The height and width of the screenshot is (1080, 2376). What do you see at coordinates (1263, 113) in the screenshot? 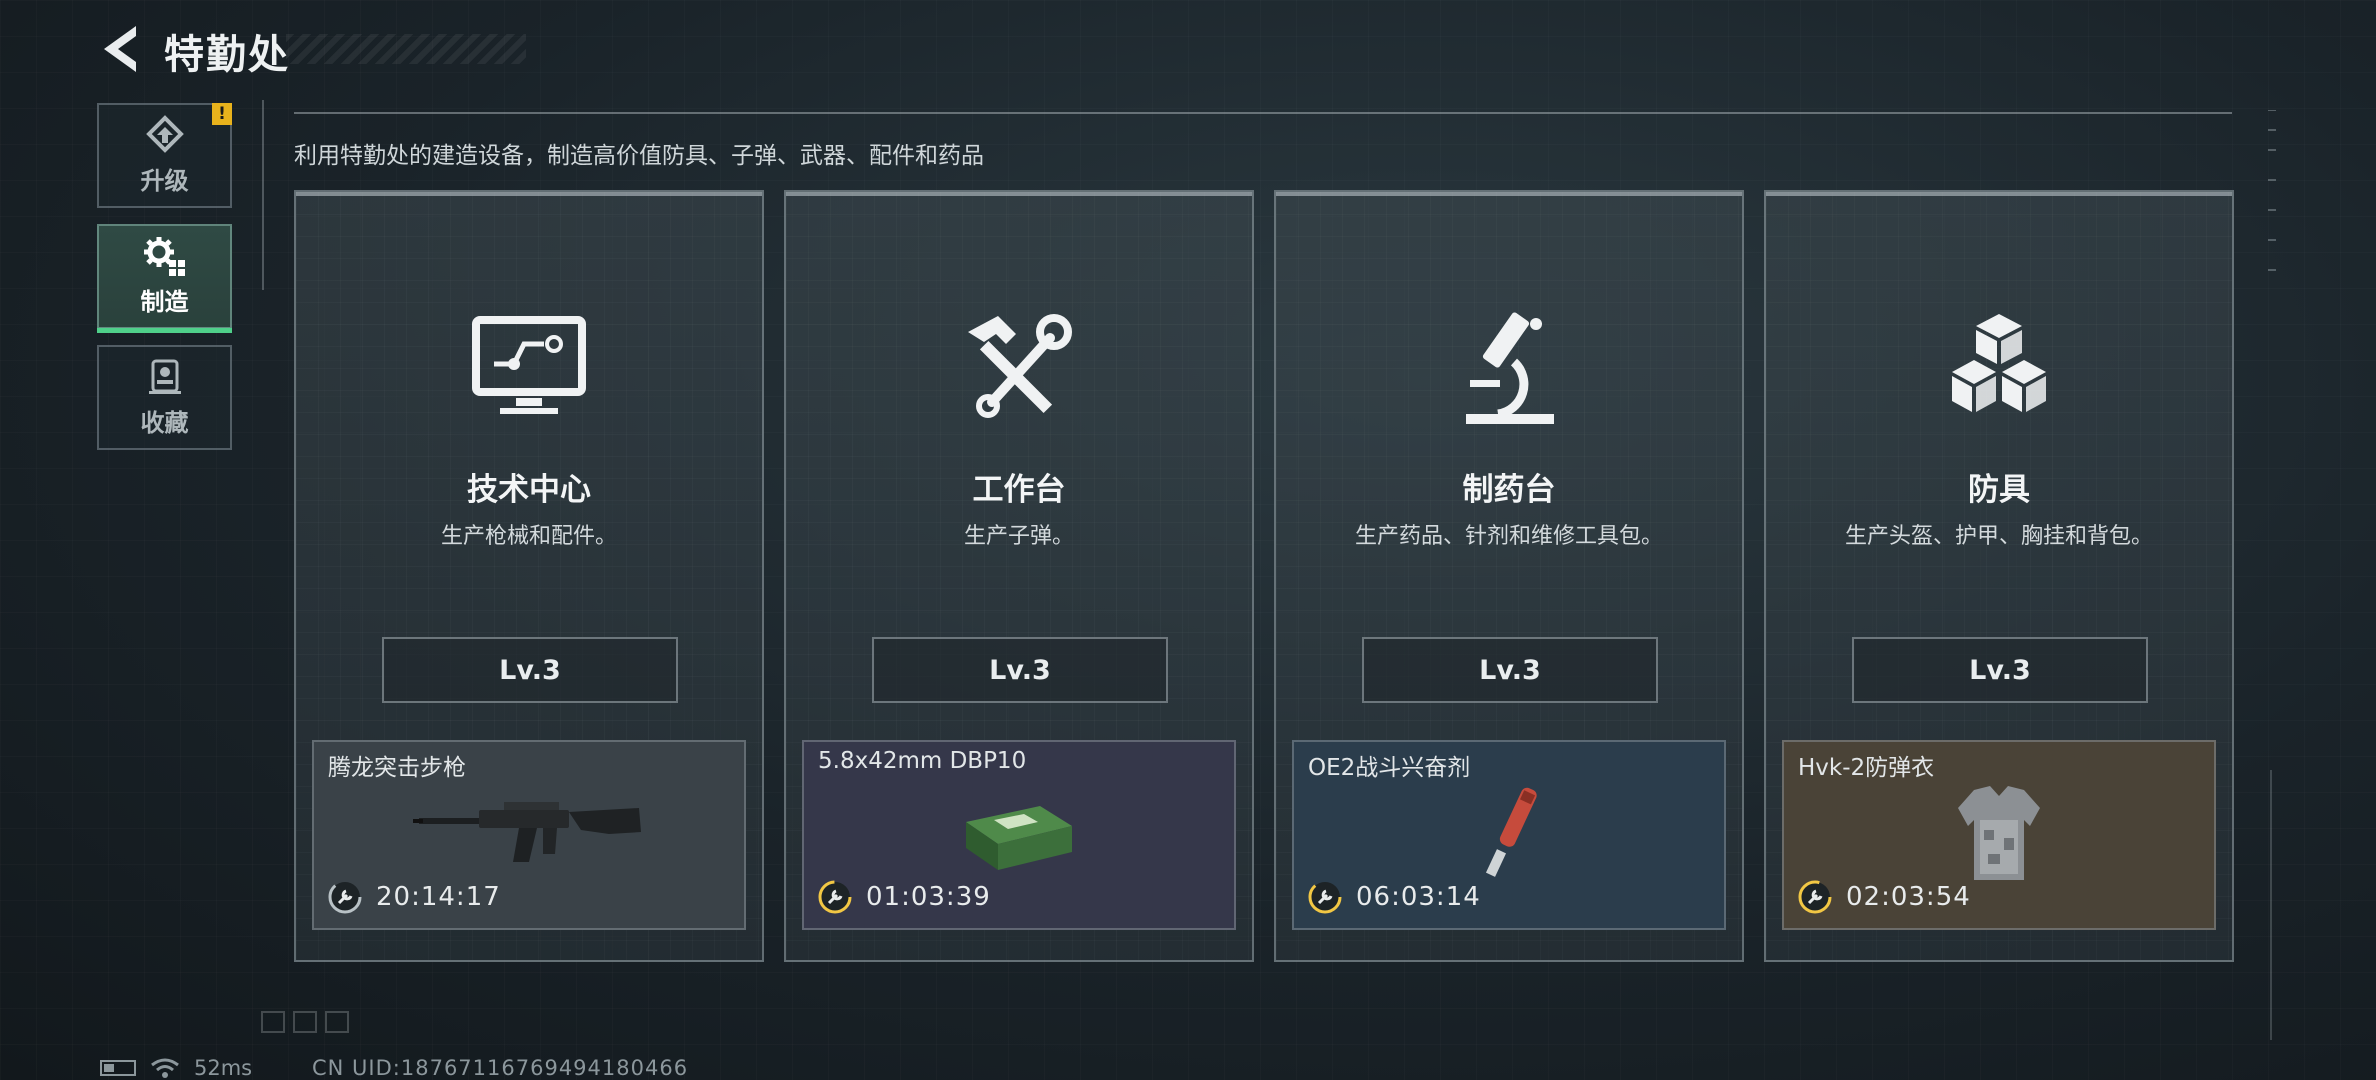
I see `header-divider` at bounding box center [1263, 113].